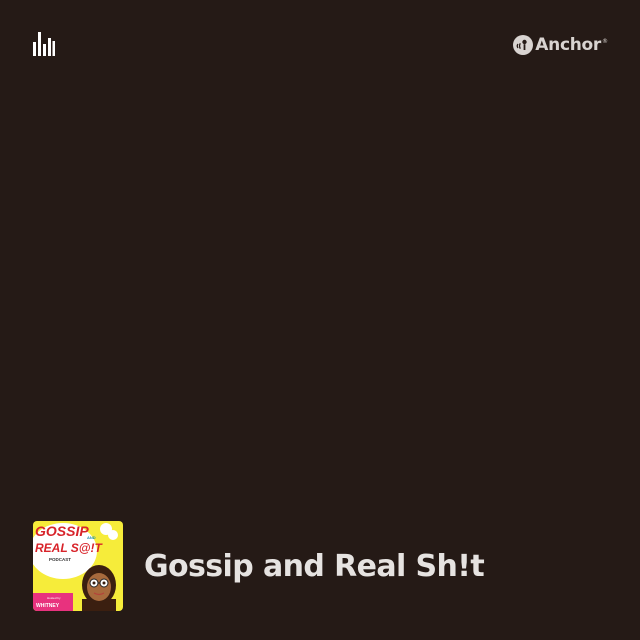 The height and width of the screenshot is (640, 640). What do you see at coordinates (314, 566) in the screenshot?
I see `podcast-title: Gossip and Real Sh!t` at bounding box center [314, 566].